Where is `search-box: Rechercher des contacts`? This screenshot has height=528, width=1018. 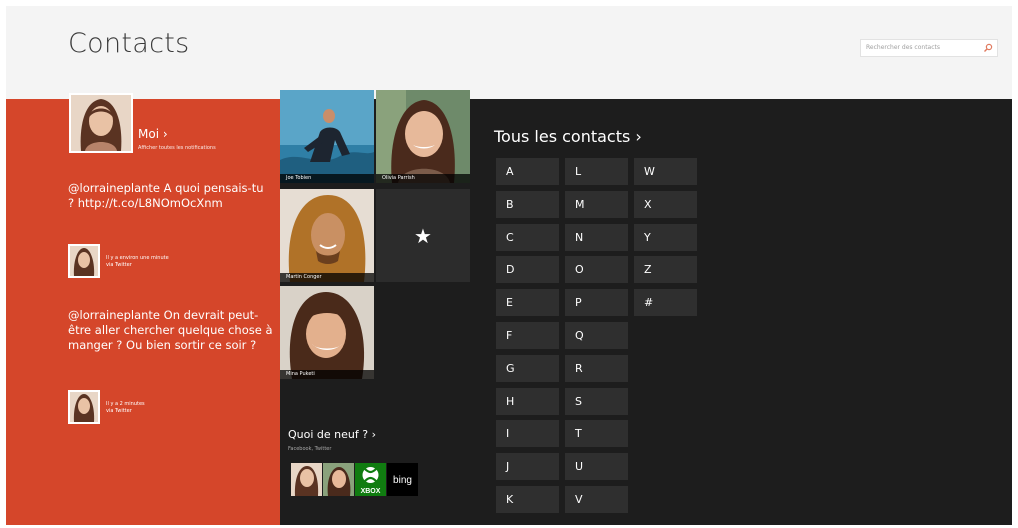 search-box: Rechercher des contacts is located at coordinates (929, 48).